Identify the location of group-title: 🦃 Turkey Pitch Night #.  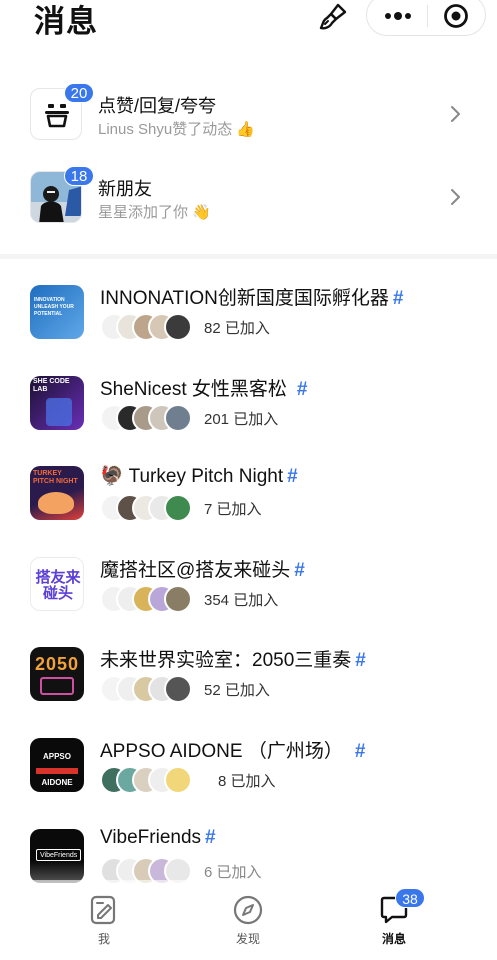
(199, 476).